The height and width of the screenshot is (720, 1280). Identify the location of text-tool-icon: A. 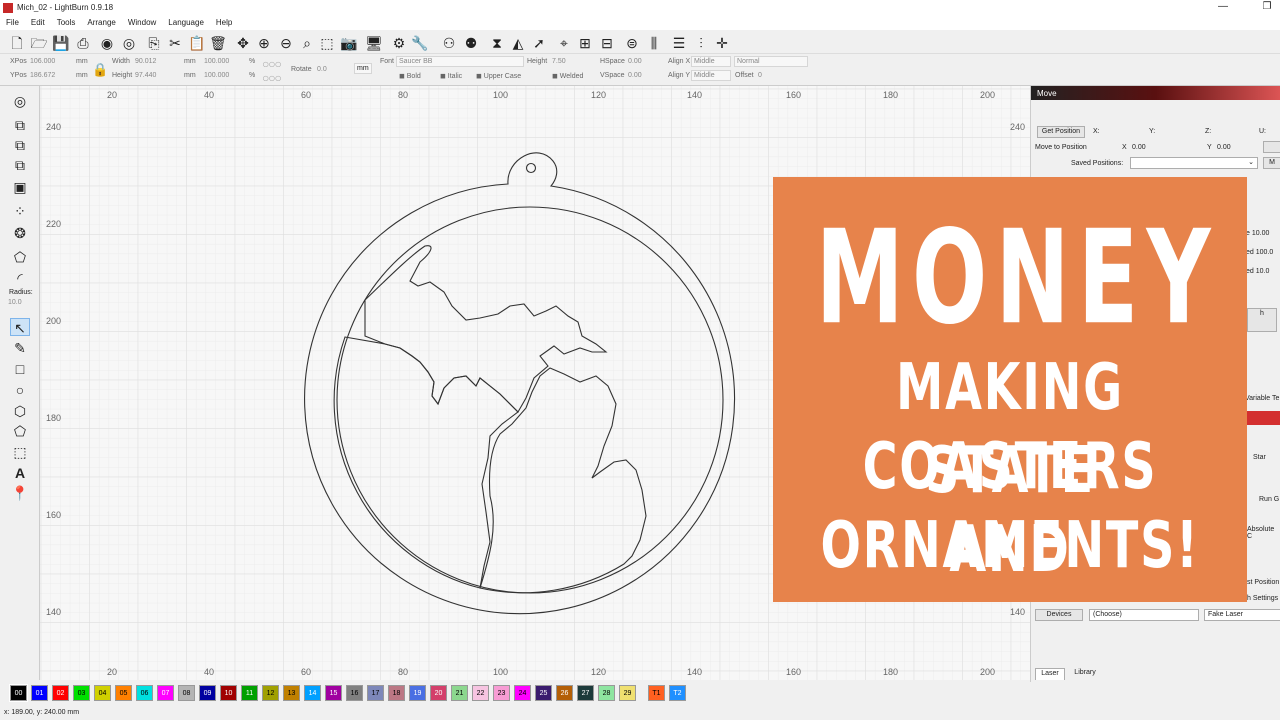
(20, 473).